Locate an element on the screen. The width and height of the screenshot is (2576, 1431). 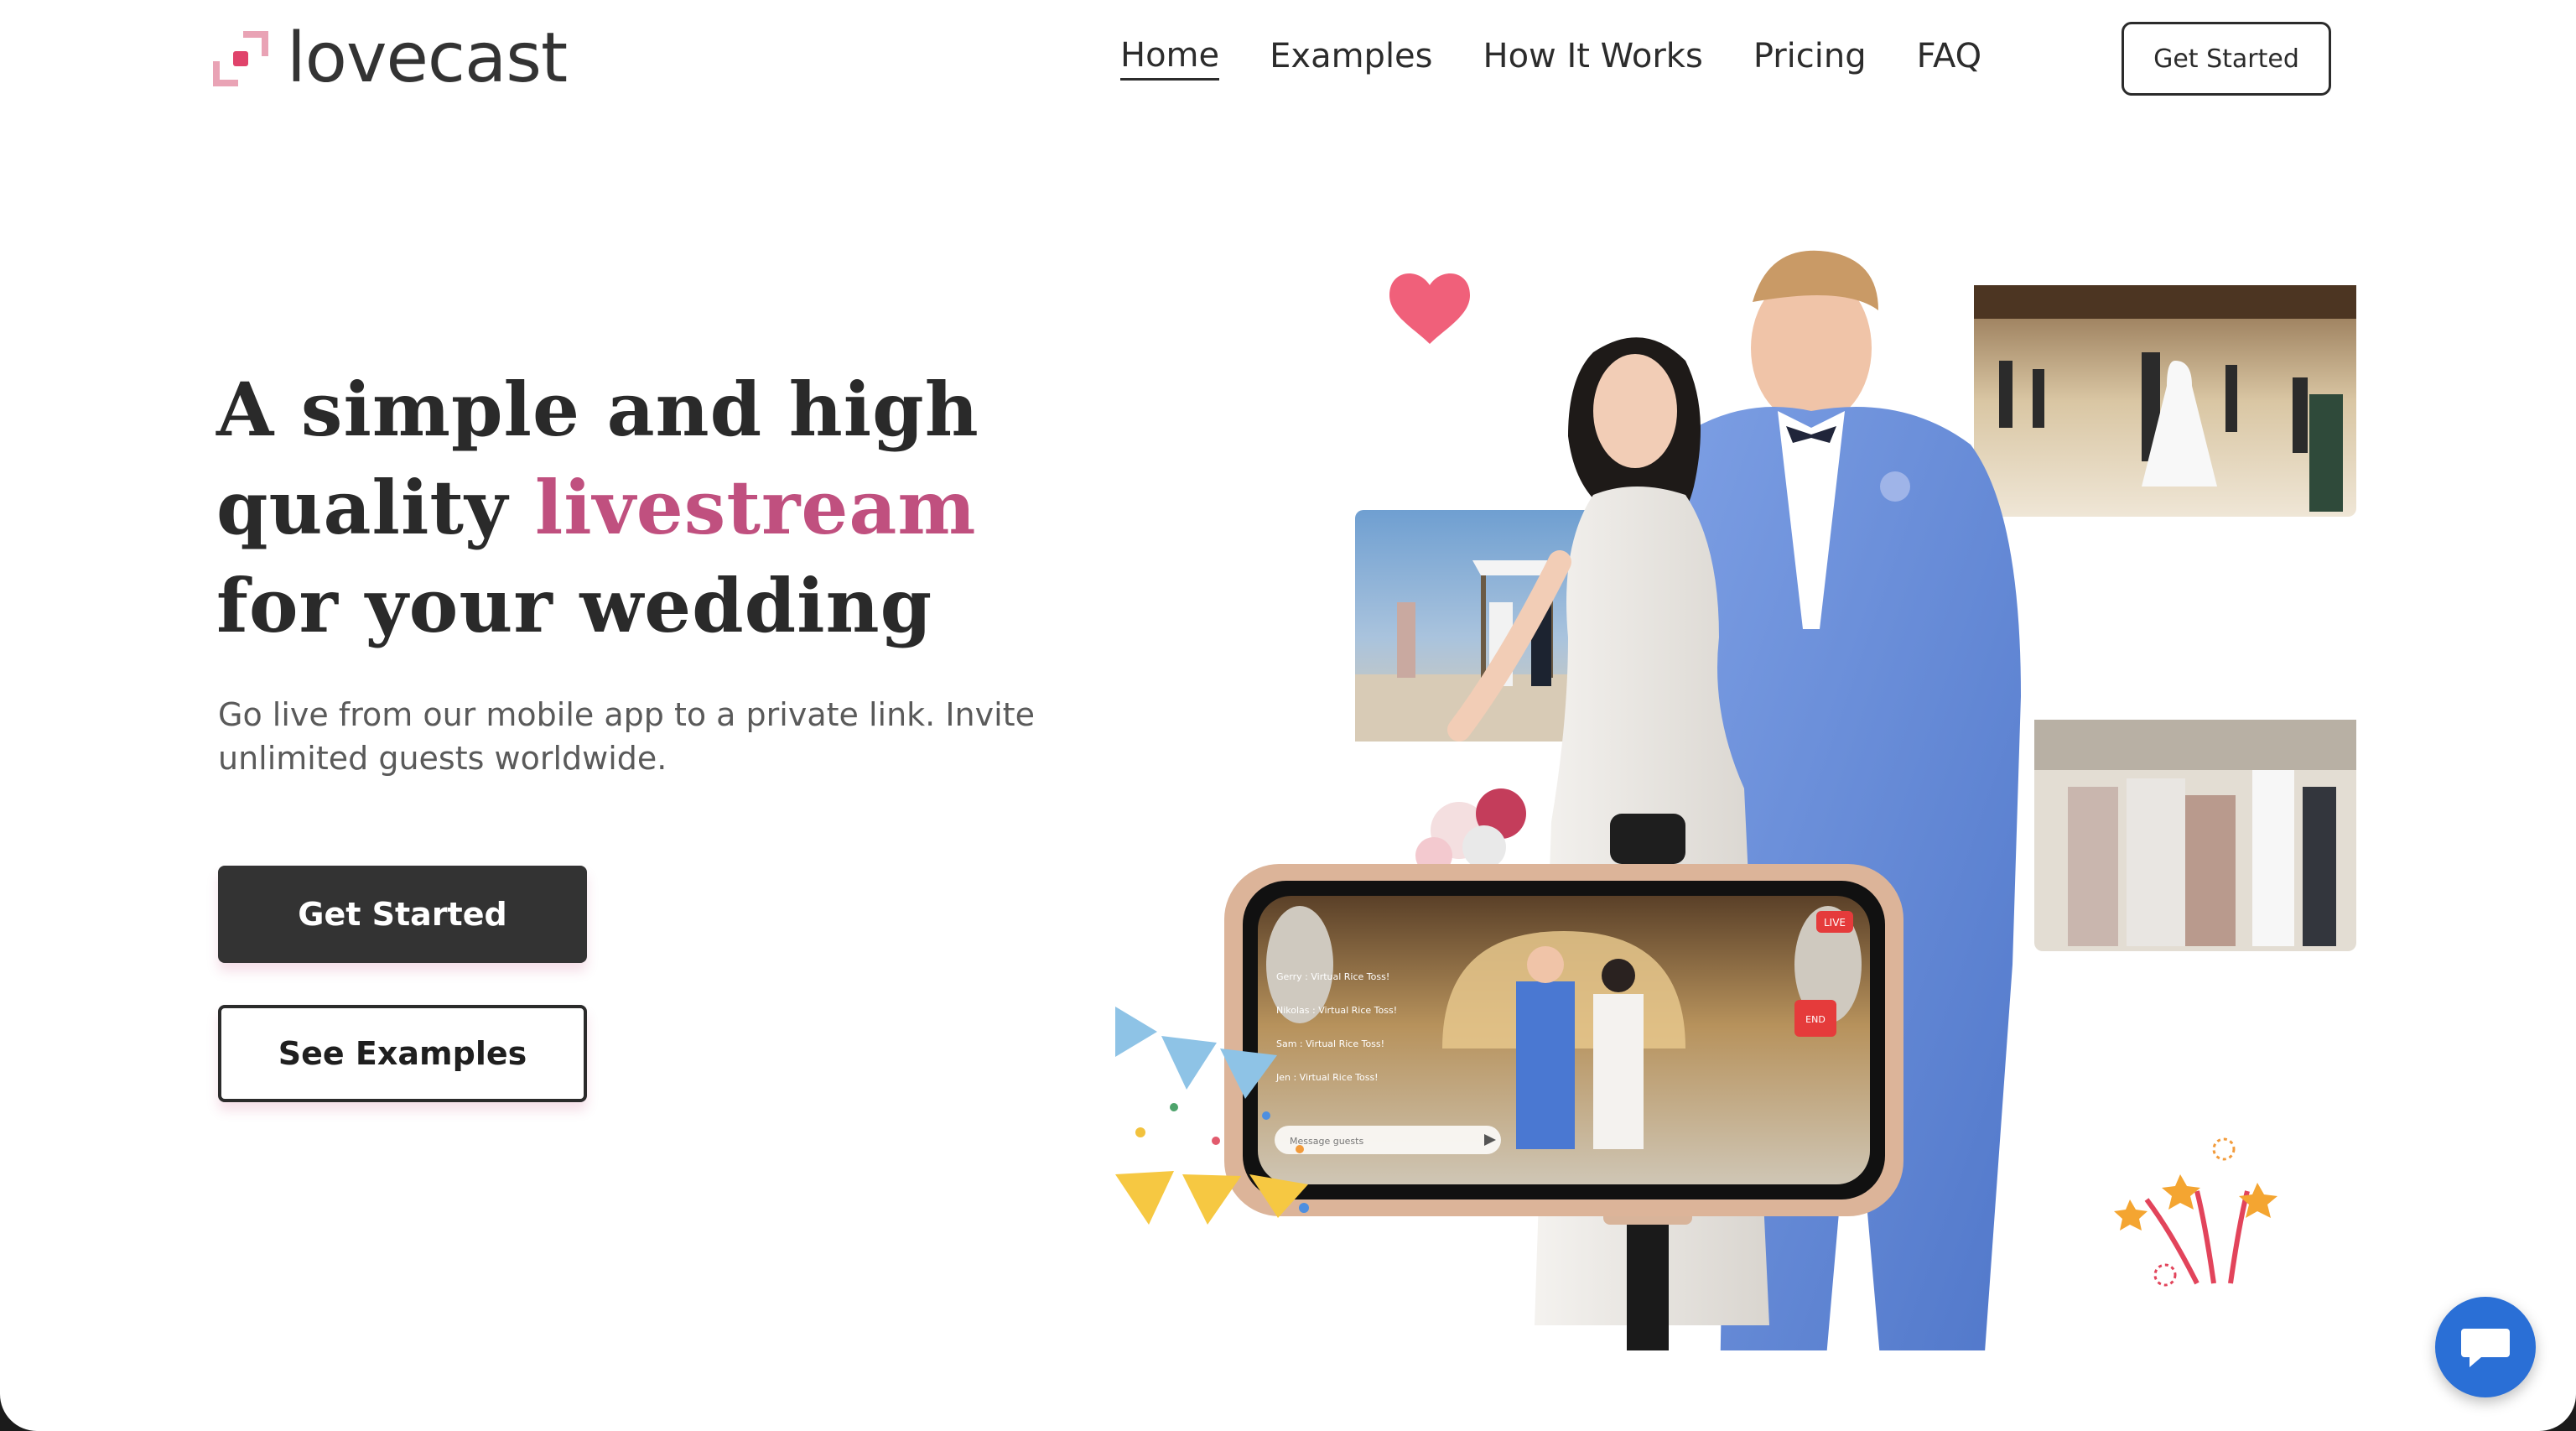
phone-comment-2: Nikolas : Virtual Rice Toss! is located at coordinates (1336, 1010).